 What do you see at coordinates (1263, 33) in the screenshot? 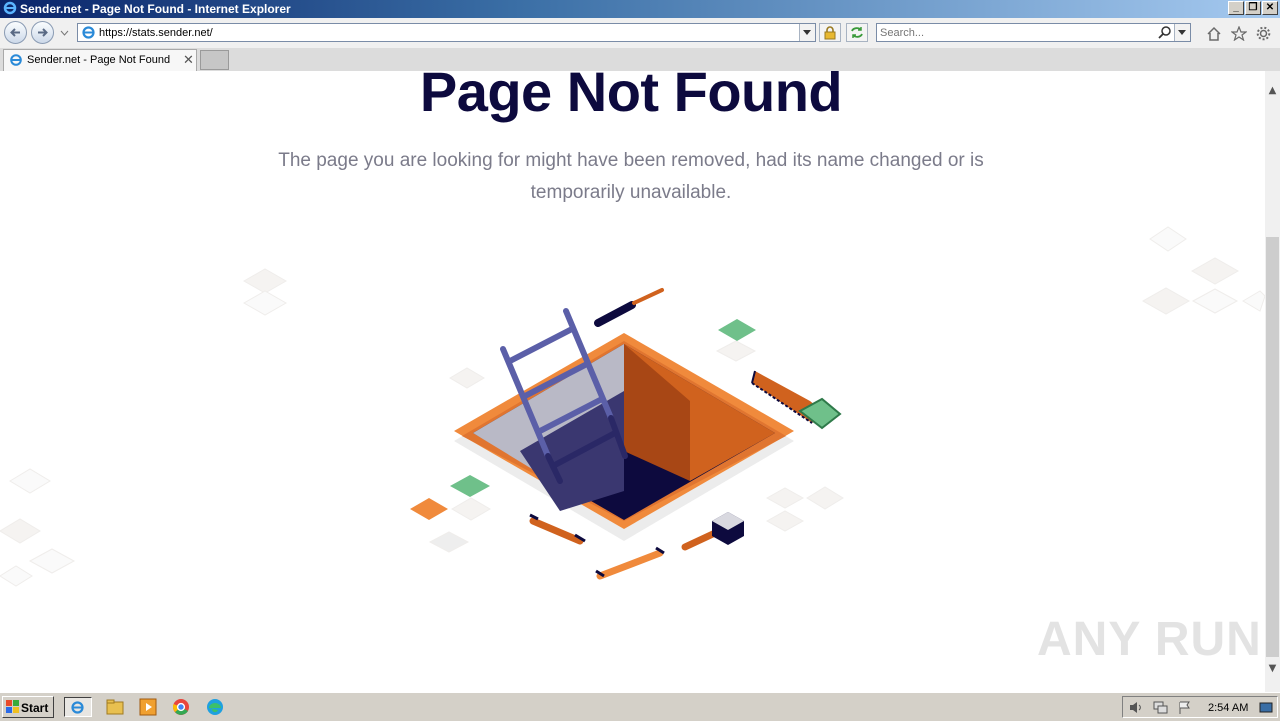
I see `gear-icon` at bounding box center [1263, 33].